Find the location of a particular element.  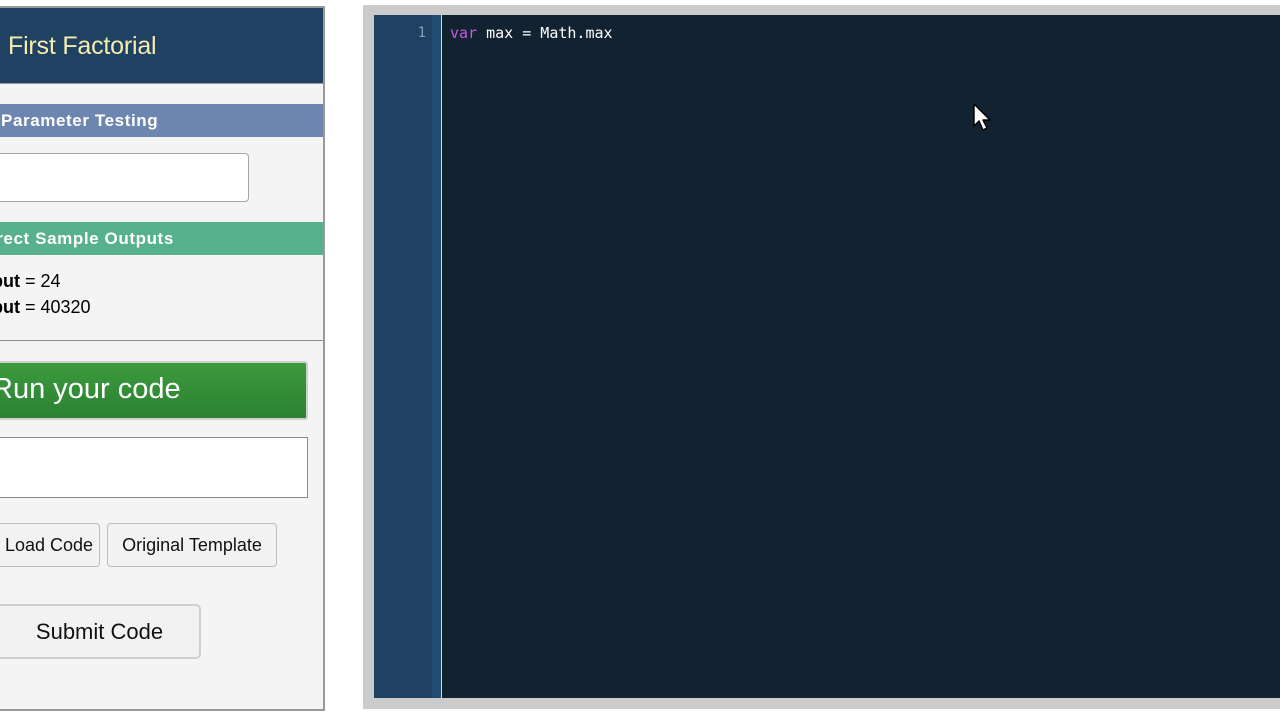

sample-output-value: 24 is located at coordinates (50, 281).